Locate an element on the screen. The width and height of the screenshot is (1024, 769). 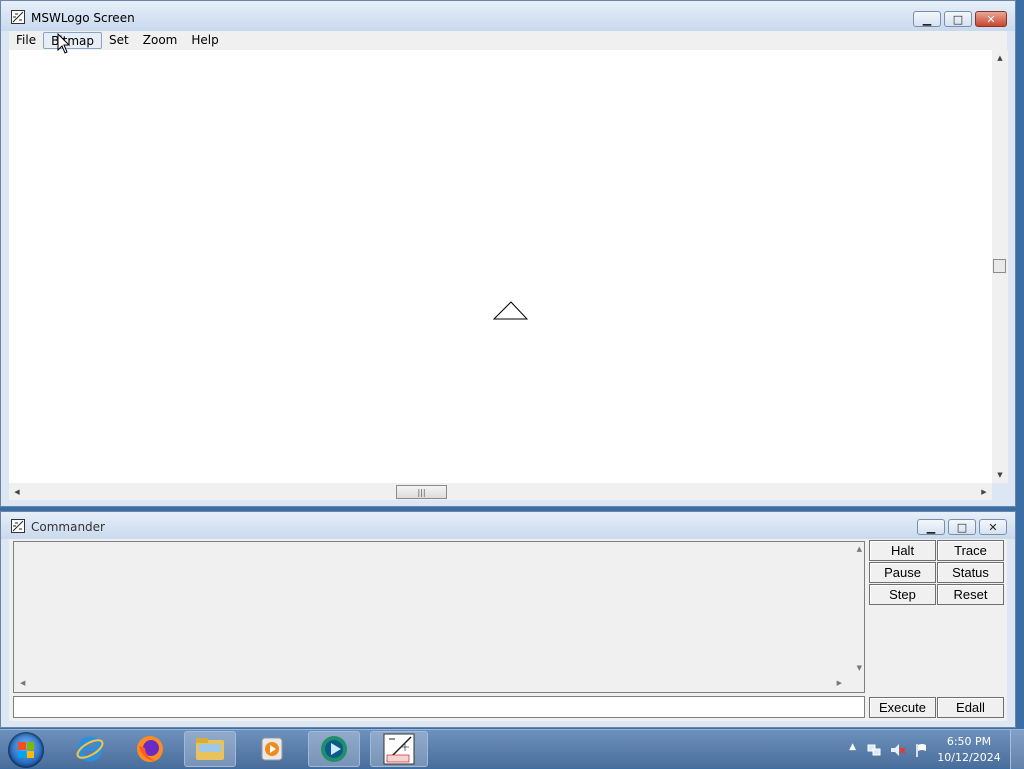
vertical-scroll-thumb is located at coordinates (999, 266).